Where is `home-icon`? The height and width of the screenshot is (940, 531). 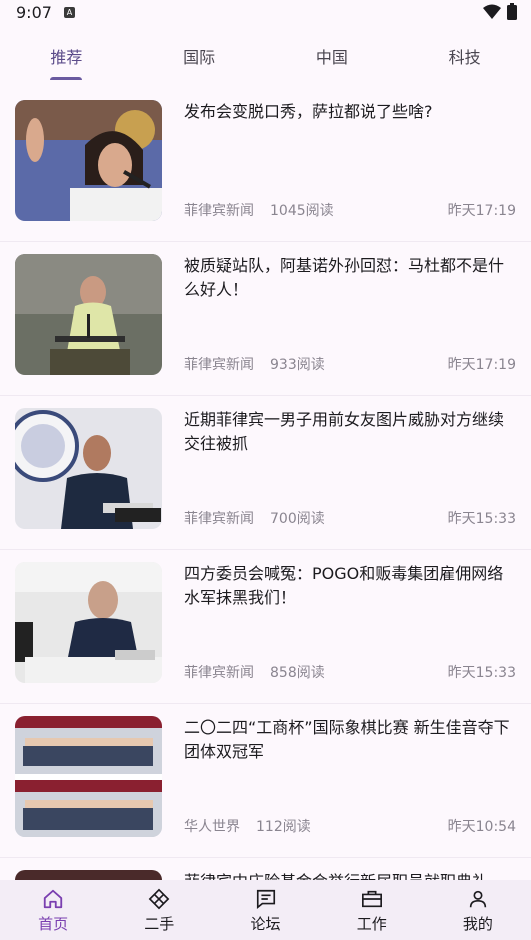 home-icon is located at coordinates (53, 899).